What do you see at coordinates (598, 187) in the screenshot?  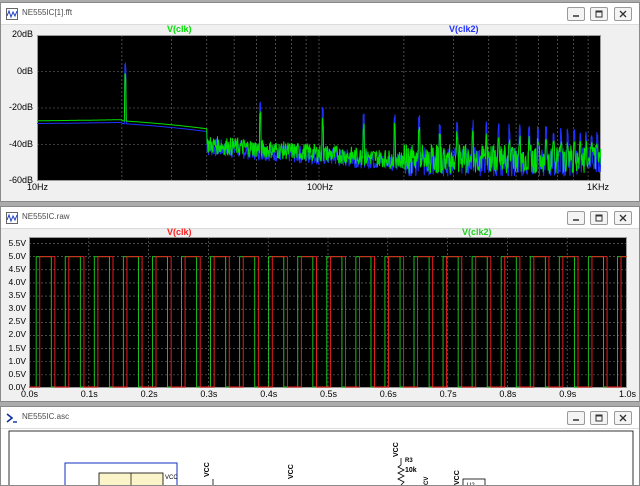 I see `fft-x-tick-2: 1KHz` at bounding box center [598, 187].